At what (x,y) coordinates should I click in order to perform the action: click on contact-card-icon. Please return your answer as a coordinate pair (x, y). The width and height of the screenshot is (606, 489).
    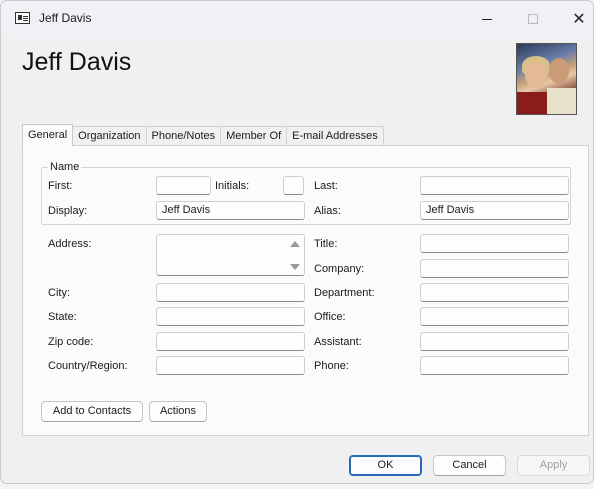
    Looking at the image, I should click on (22, 18).